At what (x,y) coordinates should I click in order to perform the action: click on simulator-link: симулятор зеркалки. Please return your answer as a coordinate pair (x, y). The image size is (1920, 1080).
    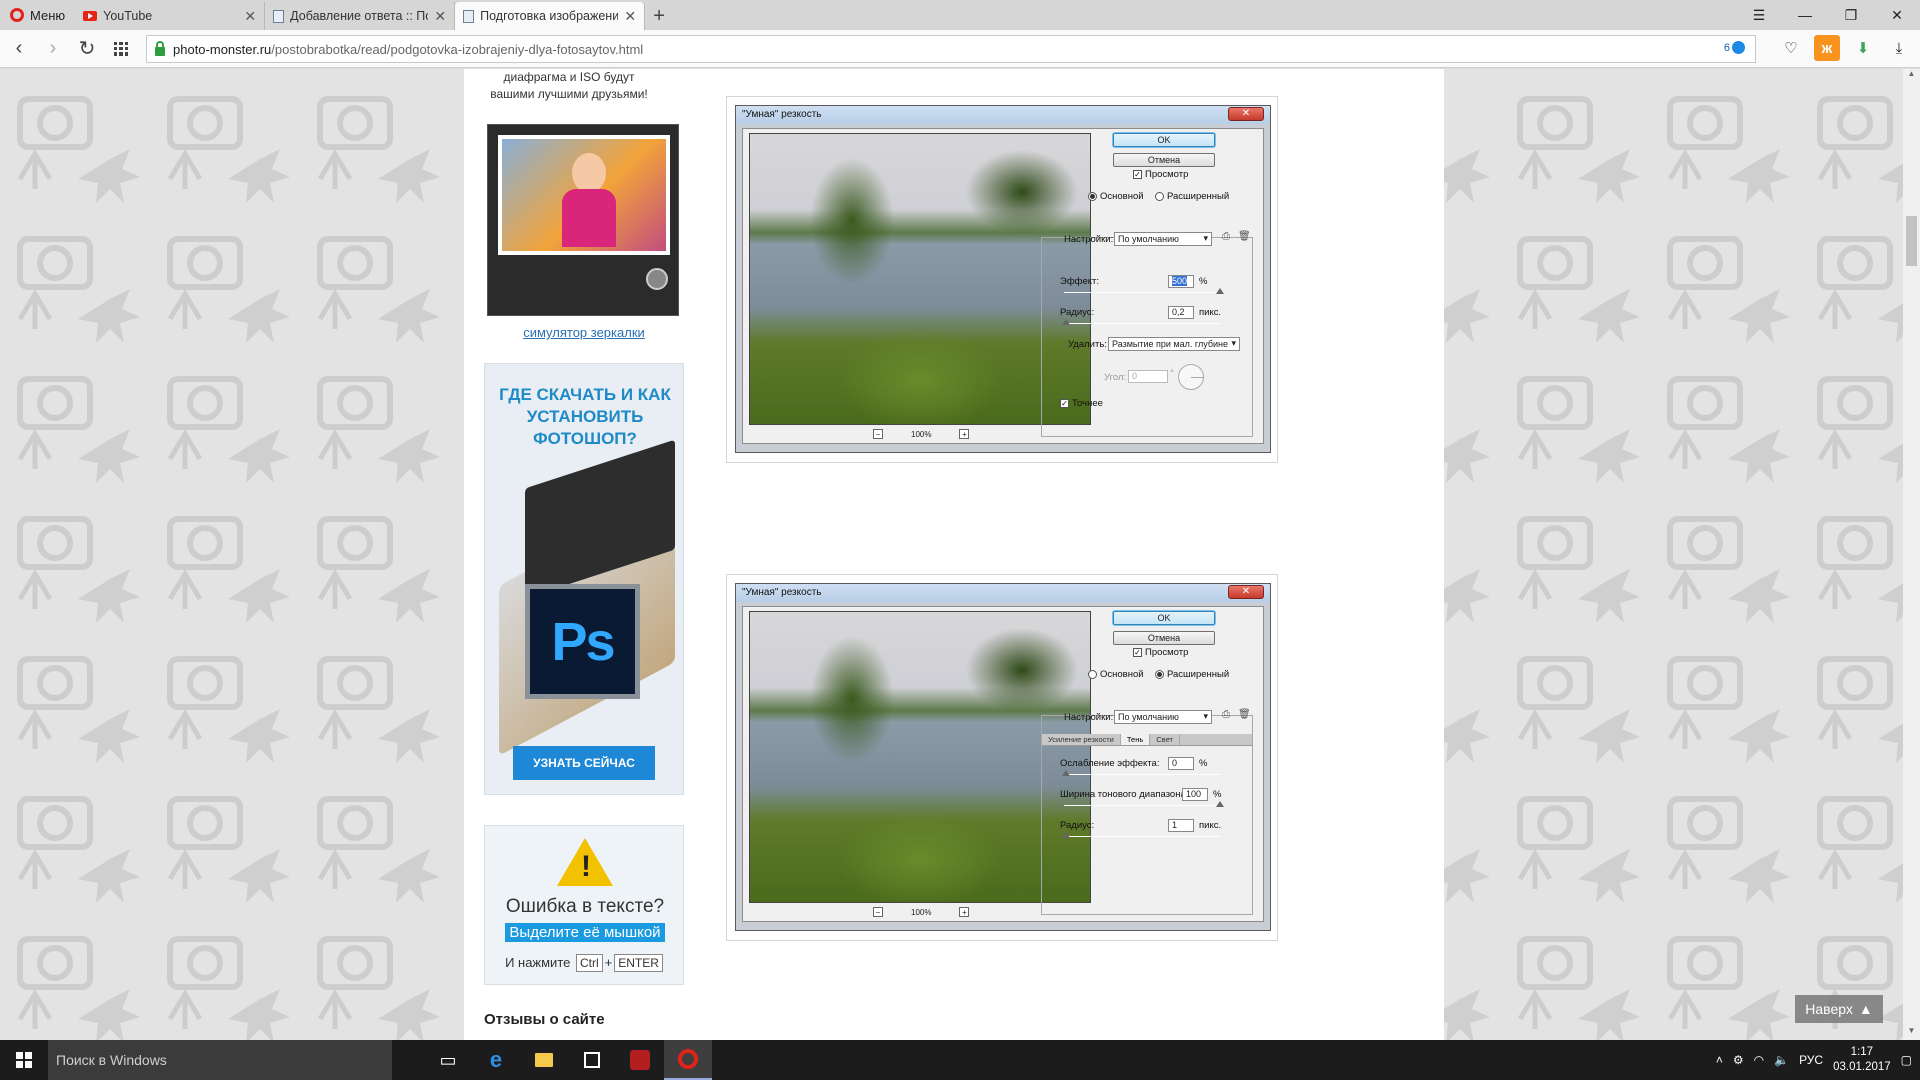
    Looking at the image, I should click on (584, 332).